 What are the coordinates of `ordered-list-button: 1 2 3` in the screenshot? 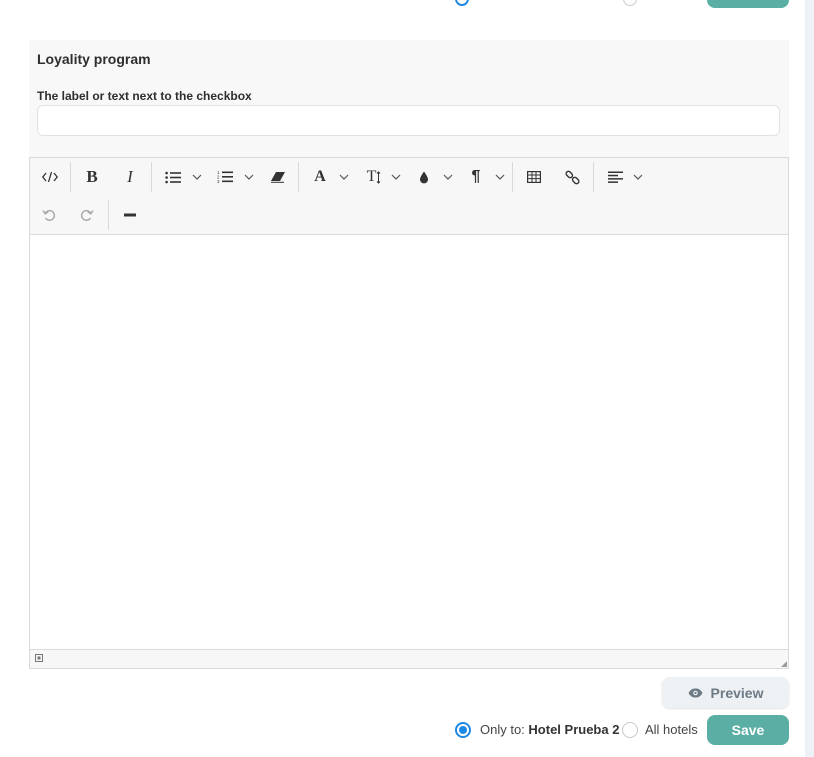 It's located at (225, 177).